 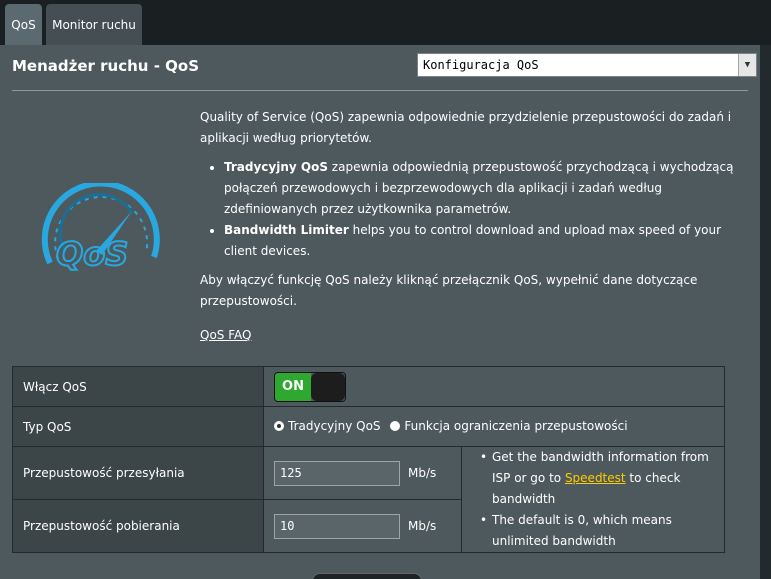 What do you see at coordinates (765, 312) in the screenshot?
I see `right-edge` at bounding box center [765, 312].